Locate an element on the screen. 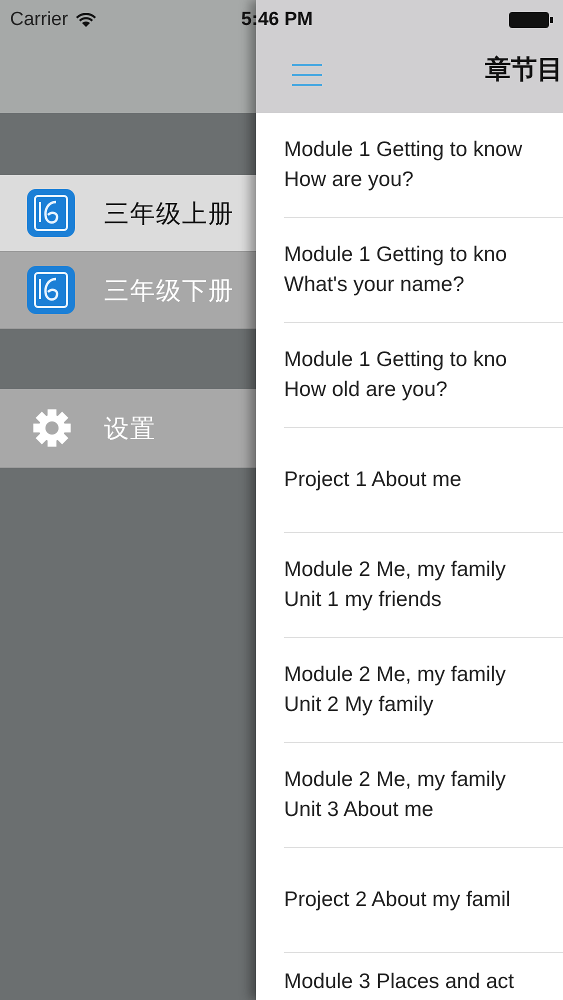 The height and width of the screenshot is (1000, 563). chapter-item: Module 2 Me, my family Unit 2 My family is located at coordinates (423, 690).